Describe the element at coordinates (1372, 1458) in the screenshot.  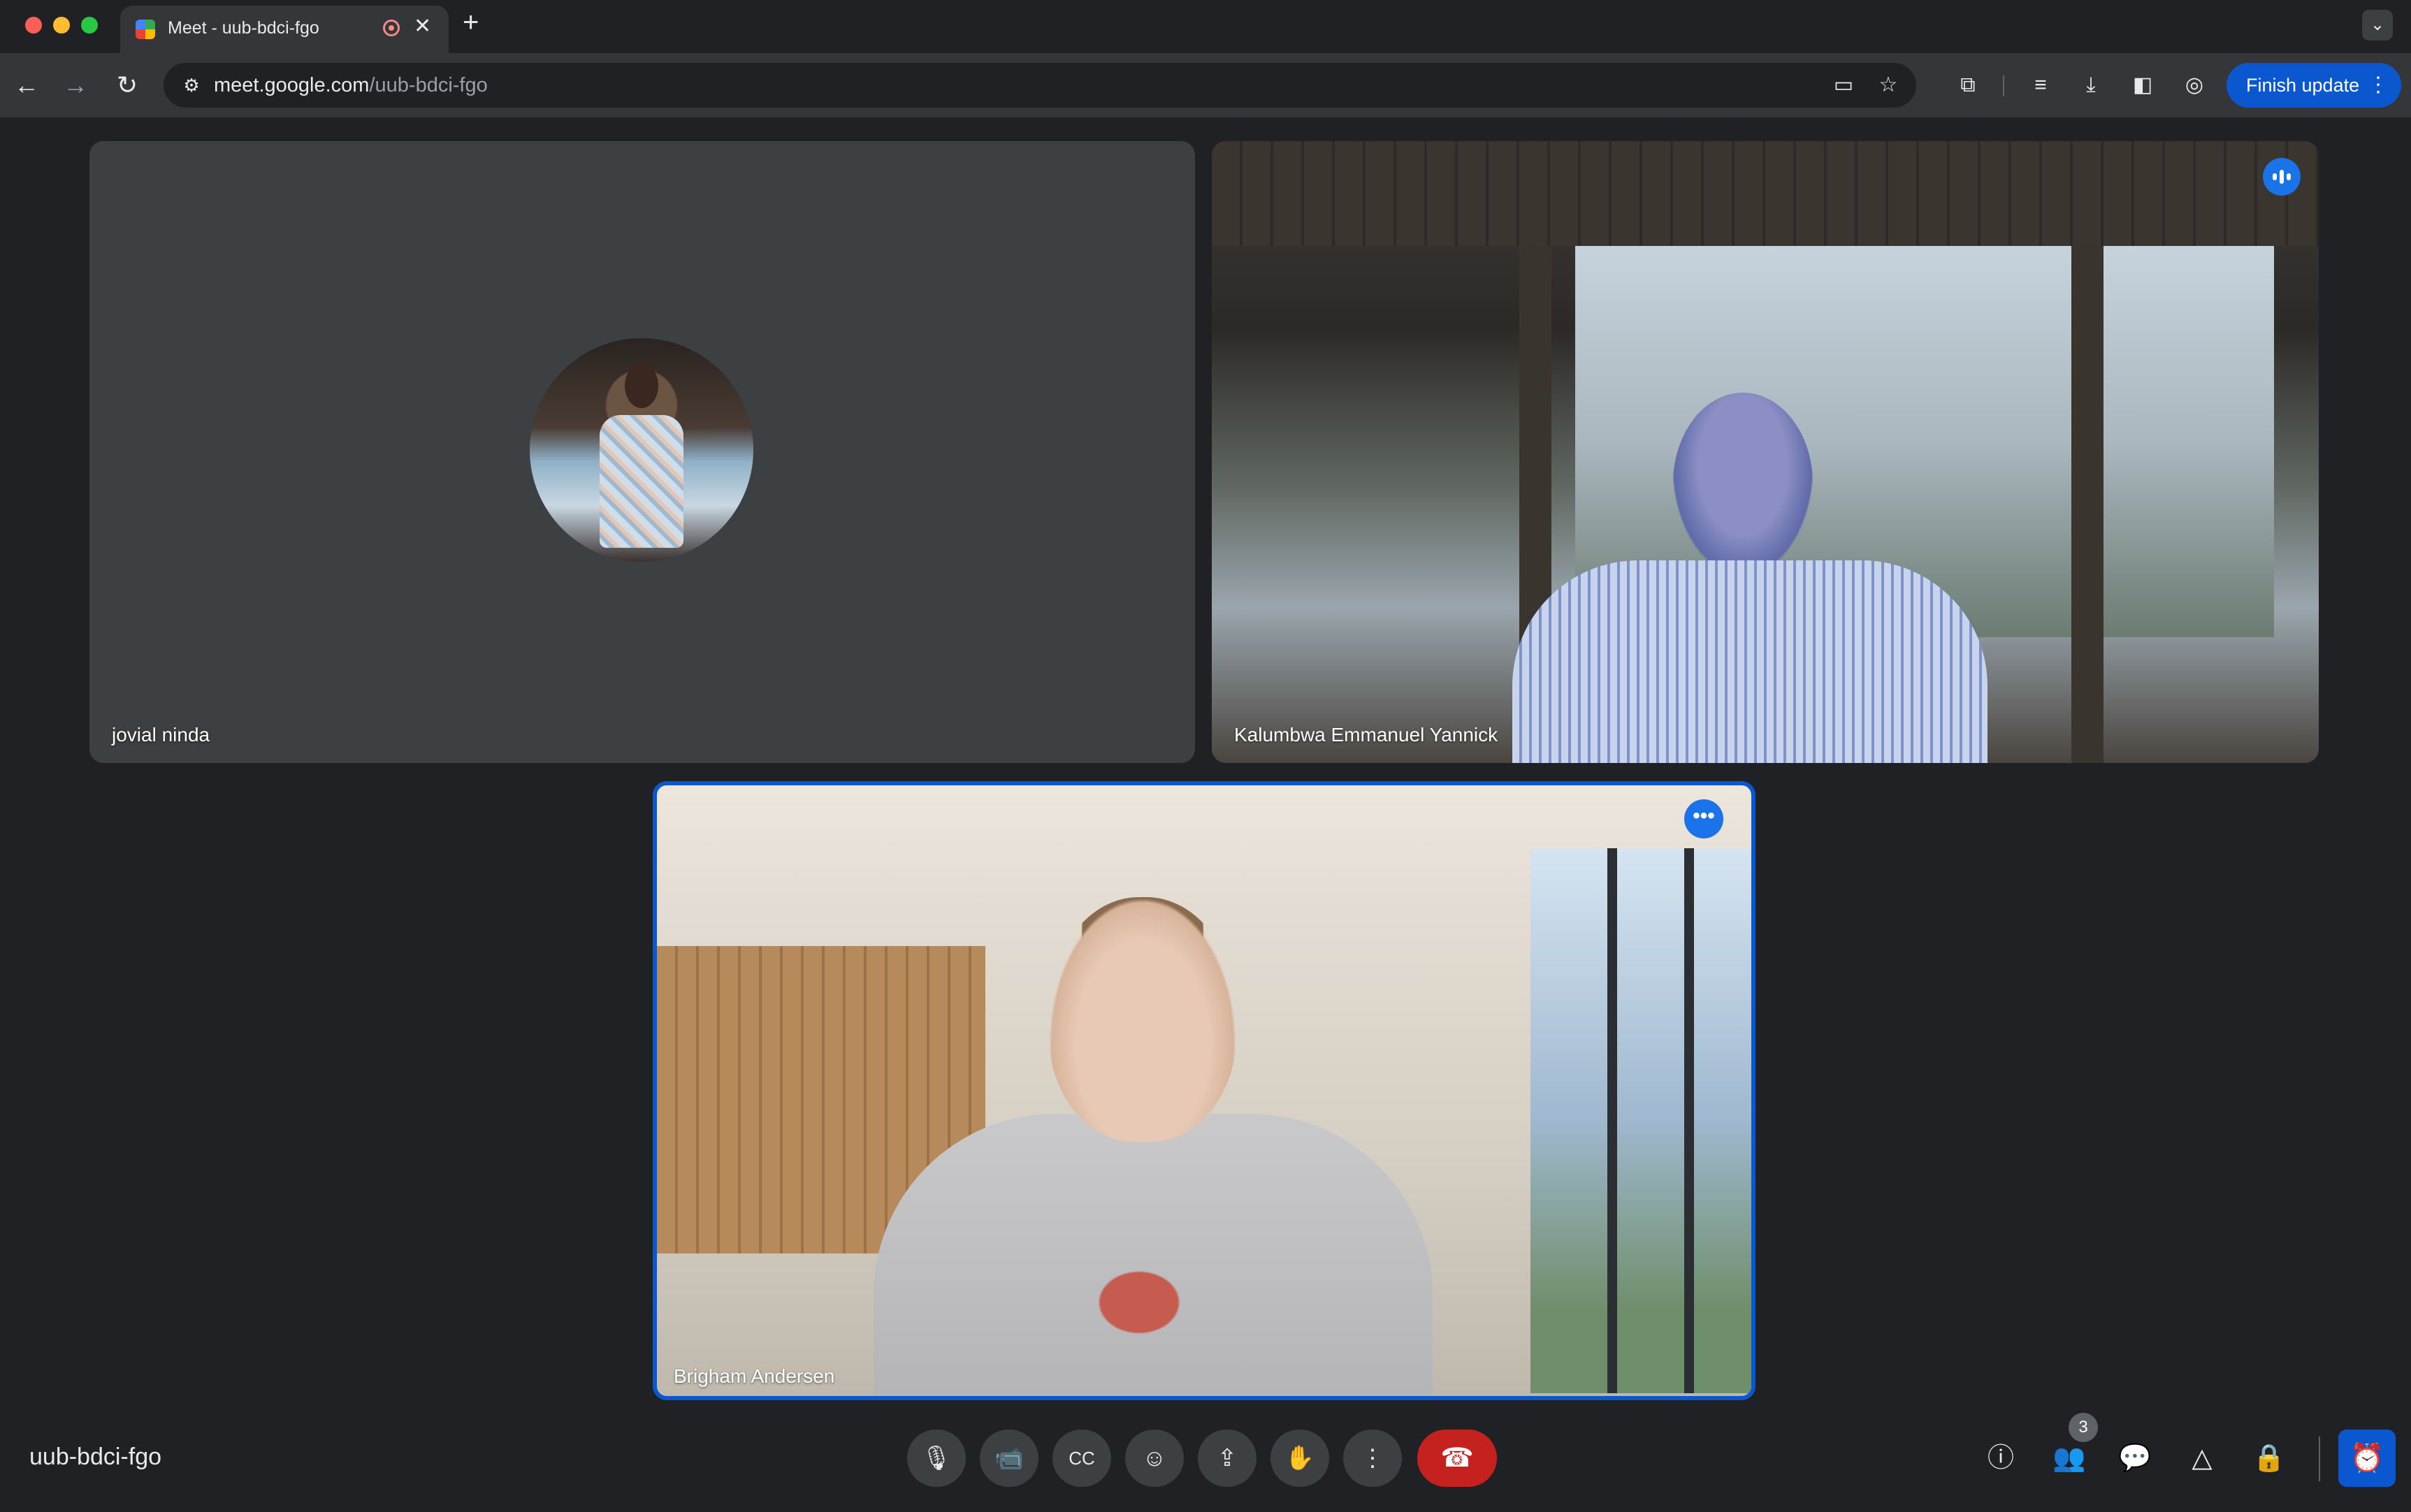
I see `more-options-button: ⋮` at that location.